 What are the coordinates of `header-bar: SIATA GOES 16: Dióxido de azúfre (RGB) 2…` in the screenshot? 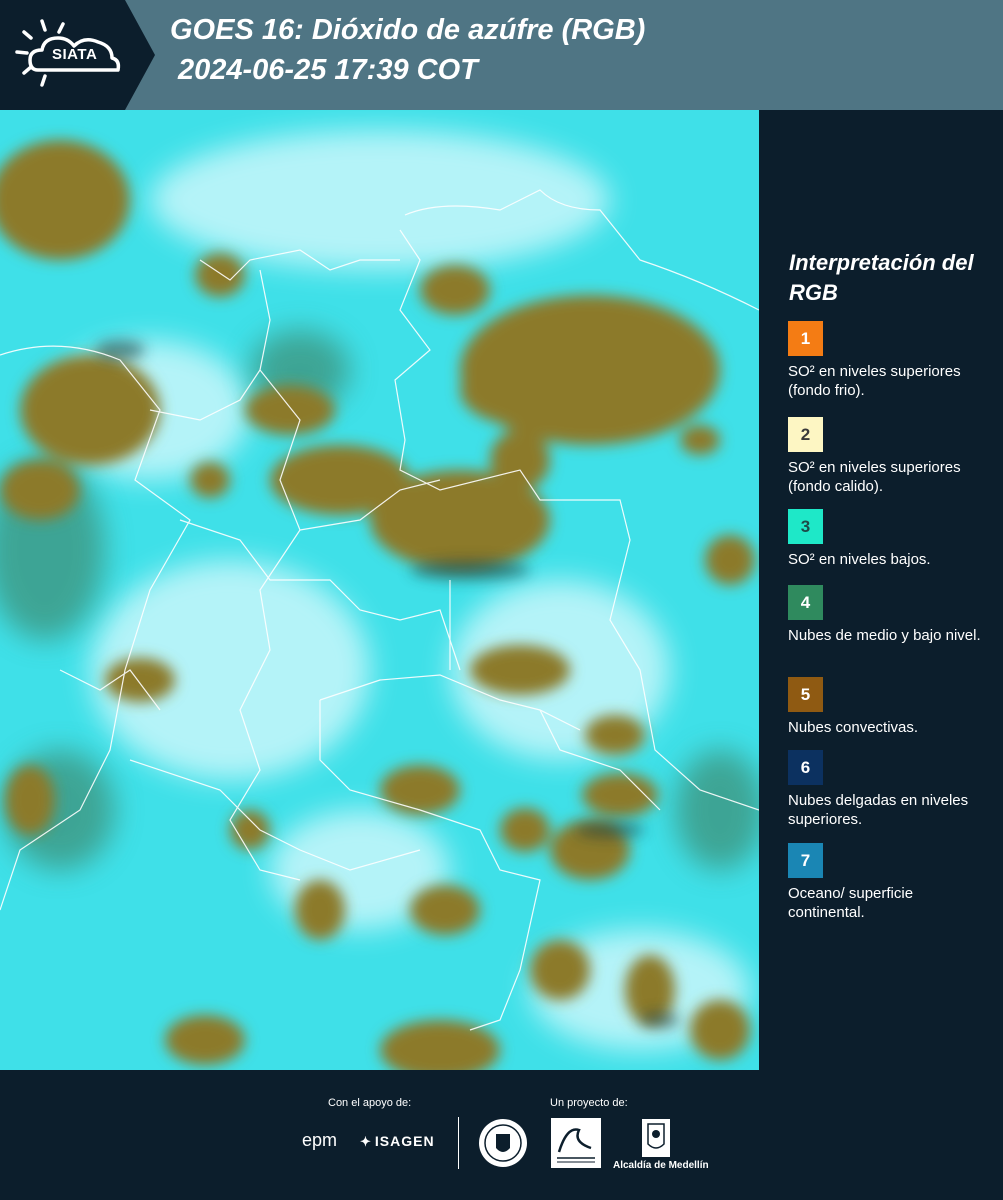 It's located at (501, 55).